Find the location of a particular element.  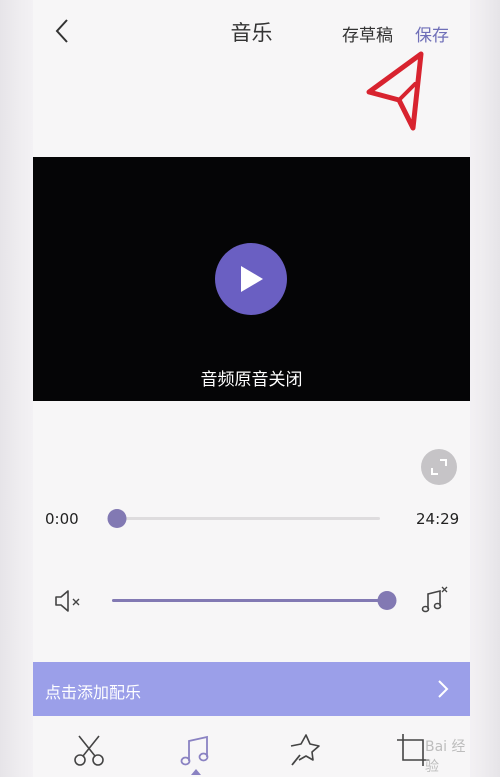

play-button is located at coordinates (251, 279).